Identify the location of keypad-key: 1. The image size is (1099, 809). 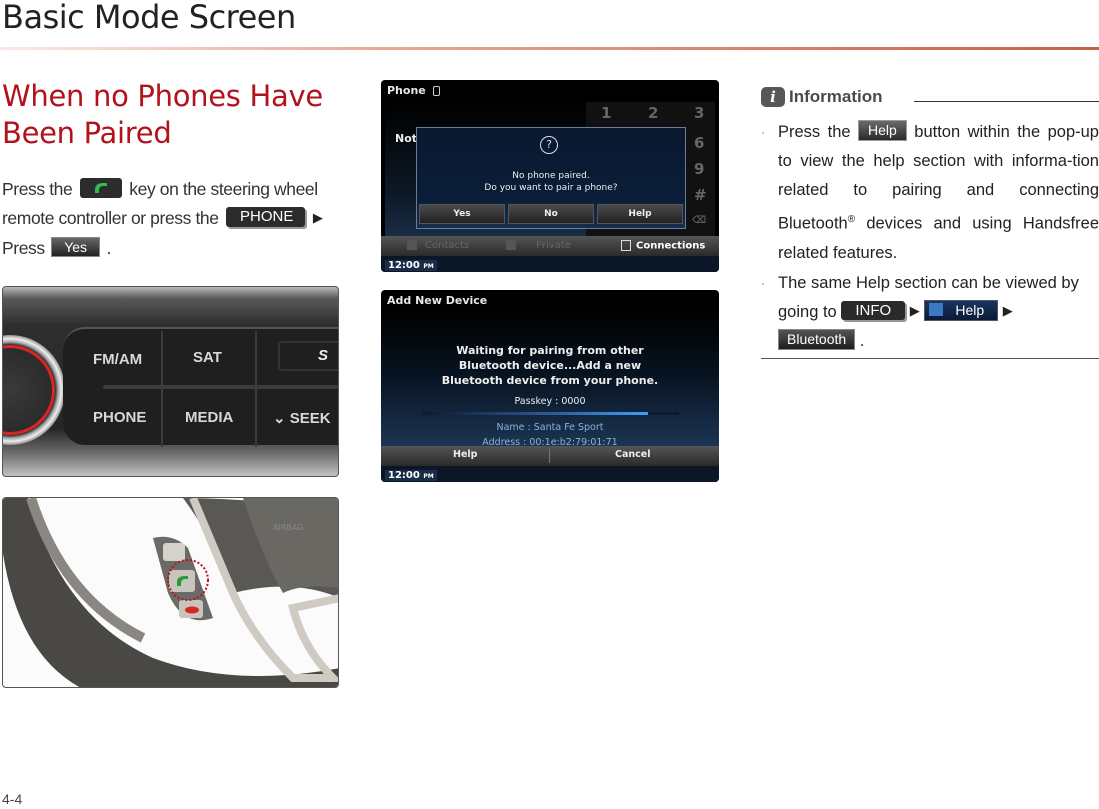
(606, 113).